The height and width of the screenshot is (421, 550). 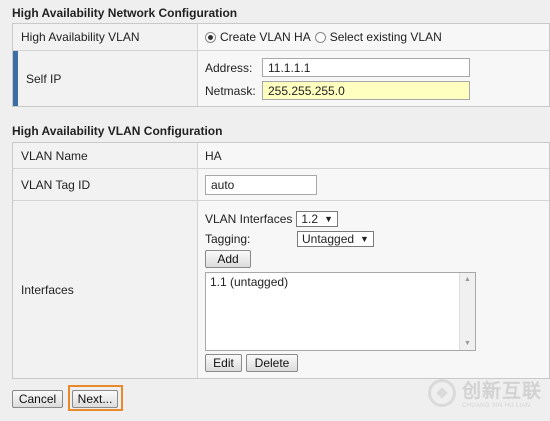 What do you see at coordinates (105, 78) in the screenshot?
I see `self-ip-label: Self IP` at bounding box center [105, 78].